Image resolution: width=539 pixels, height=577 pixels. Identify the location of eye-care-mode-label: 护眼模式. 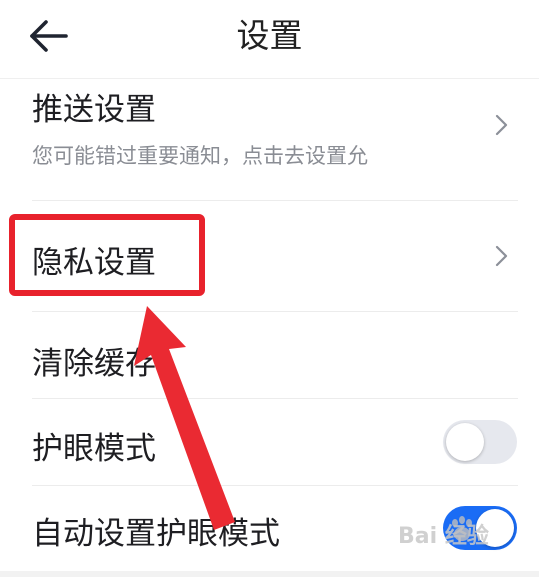
(94, 449).